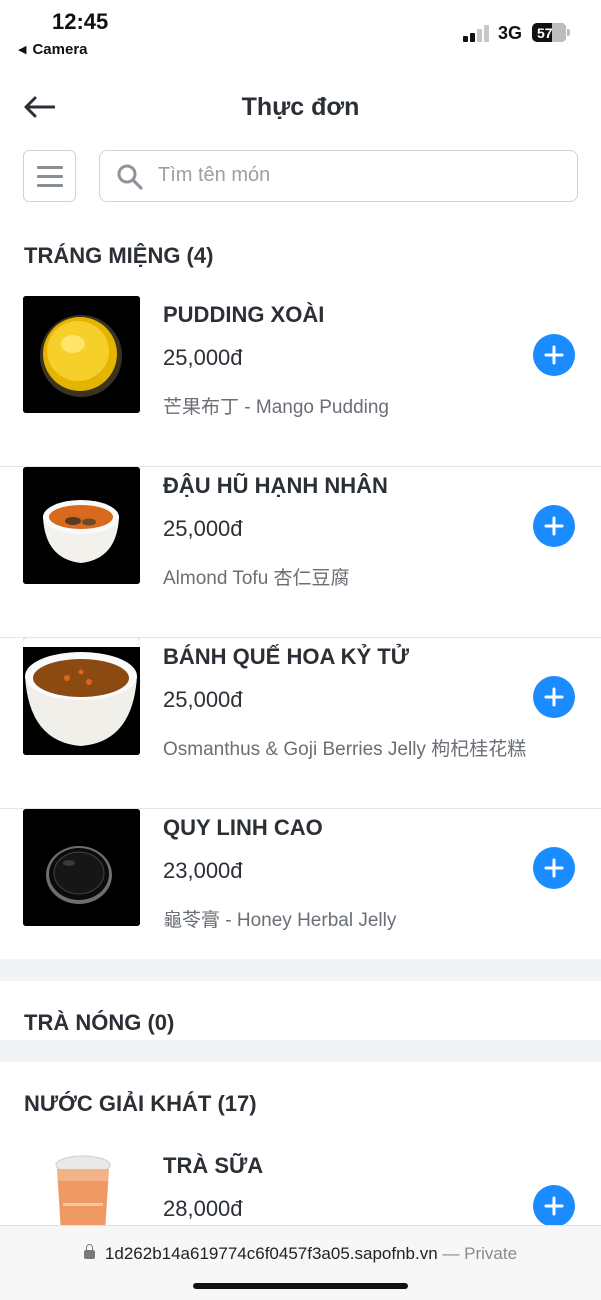 The image size is (601, 1300). Describe the element at coordinates (545, 32) in the screenshot. I see `battery-level: 57` at that location.